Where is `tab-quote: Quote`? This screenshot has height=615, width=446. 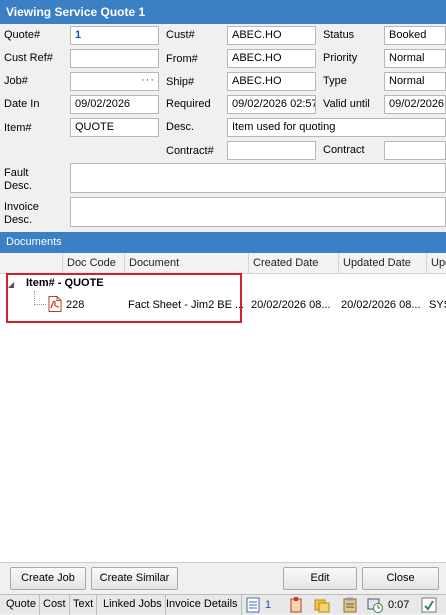 tab-quote: Quote is located at coordinates (21, 605).